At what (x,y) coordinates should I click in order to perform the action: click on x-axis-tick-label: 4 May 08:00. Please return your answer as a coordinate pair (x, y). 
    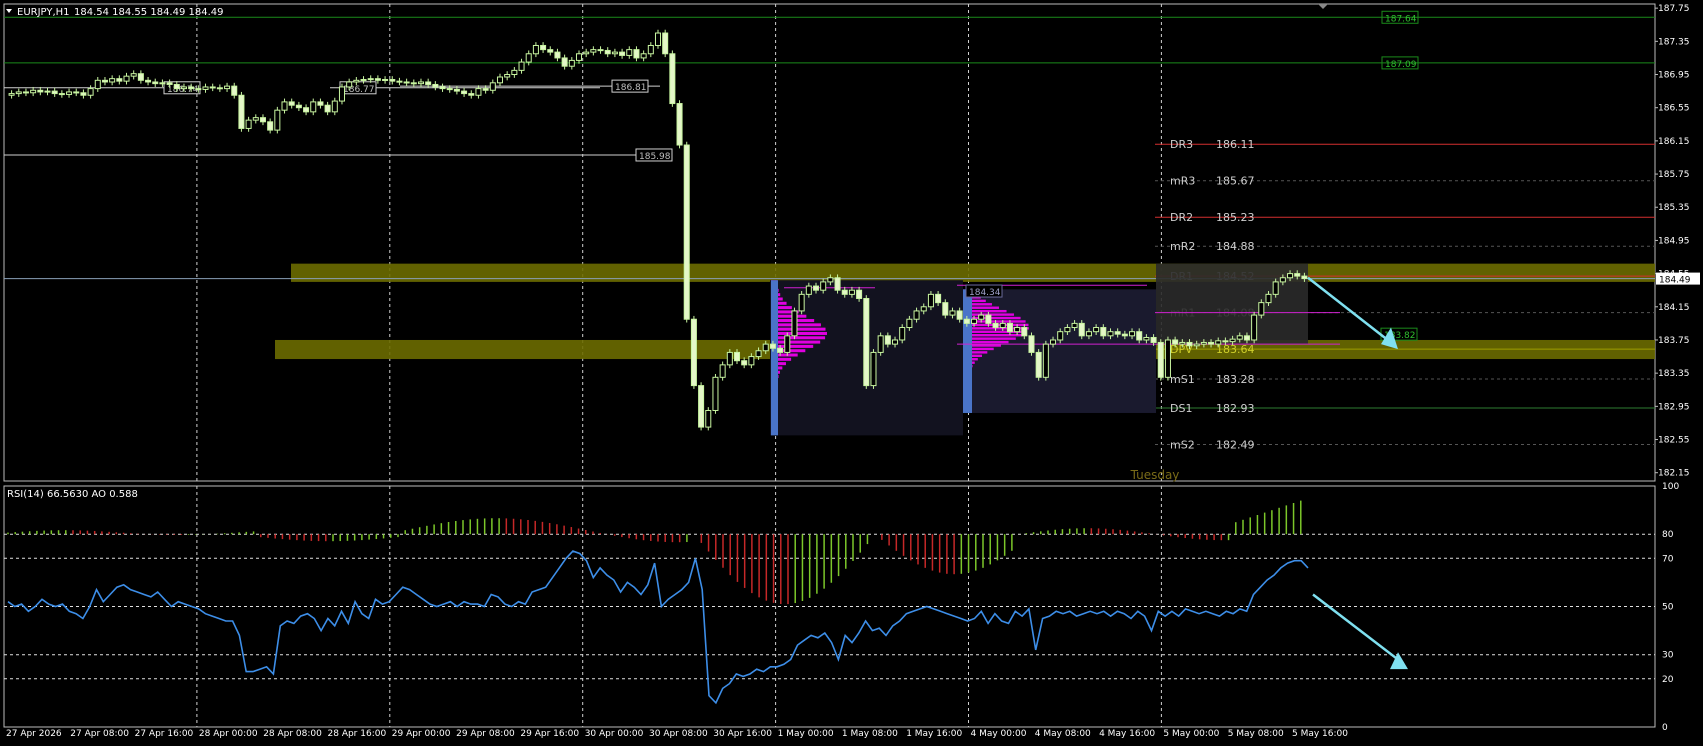
    Looking at the image, I should click on (1063, 734).